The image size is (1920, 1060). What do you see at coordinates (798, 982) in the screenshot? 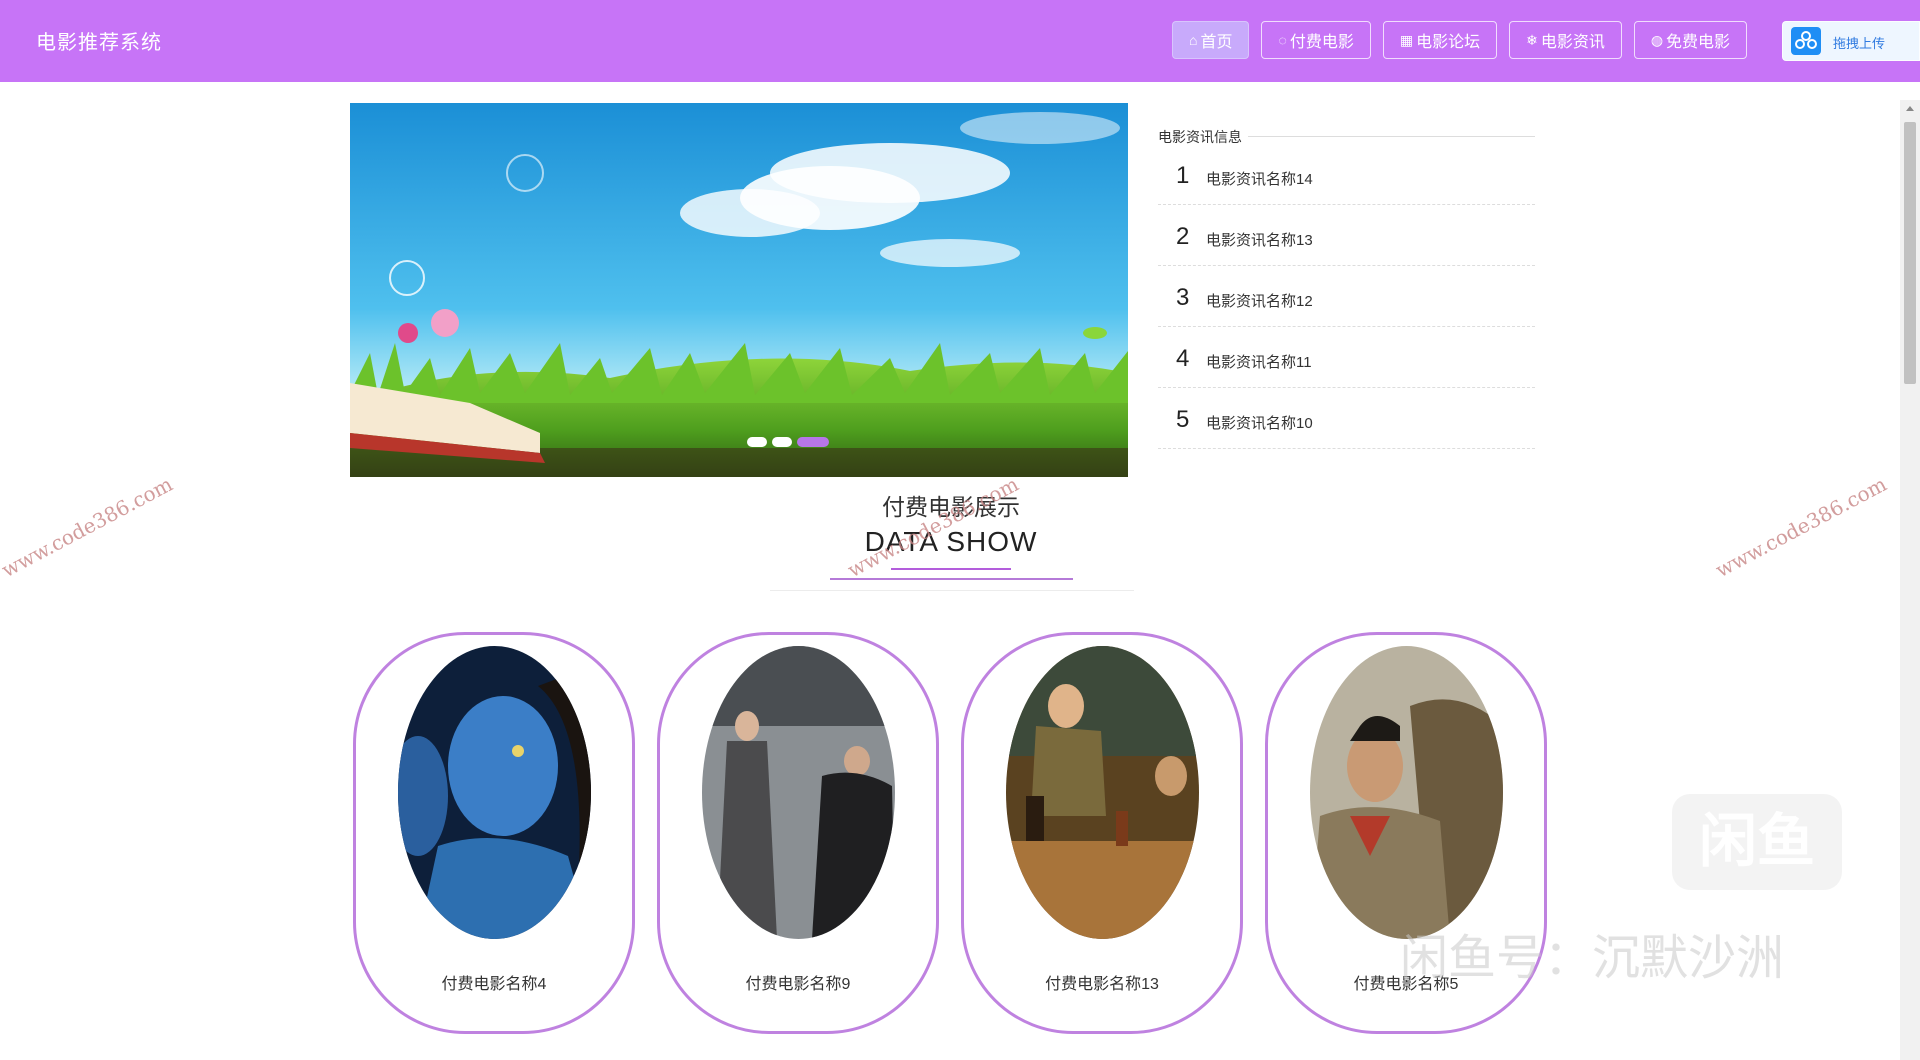
I see `movie-name: 付费电影名称9` at bounding box center [798, 982].